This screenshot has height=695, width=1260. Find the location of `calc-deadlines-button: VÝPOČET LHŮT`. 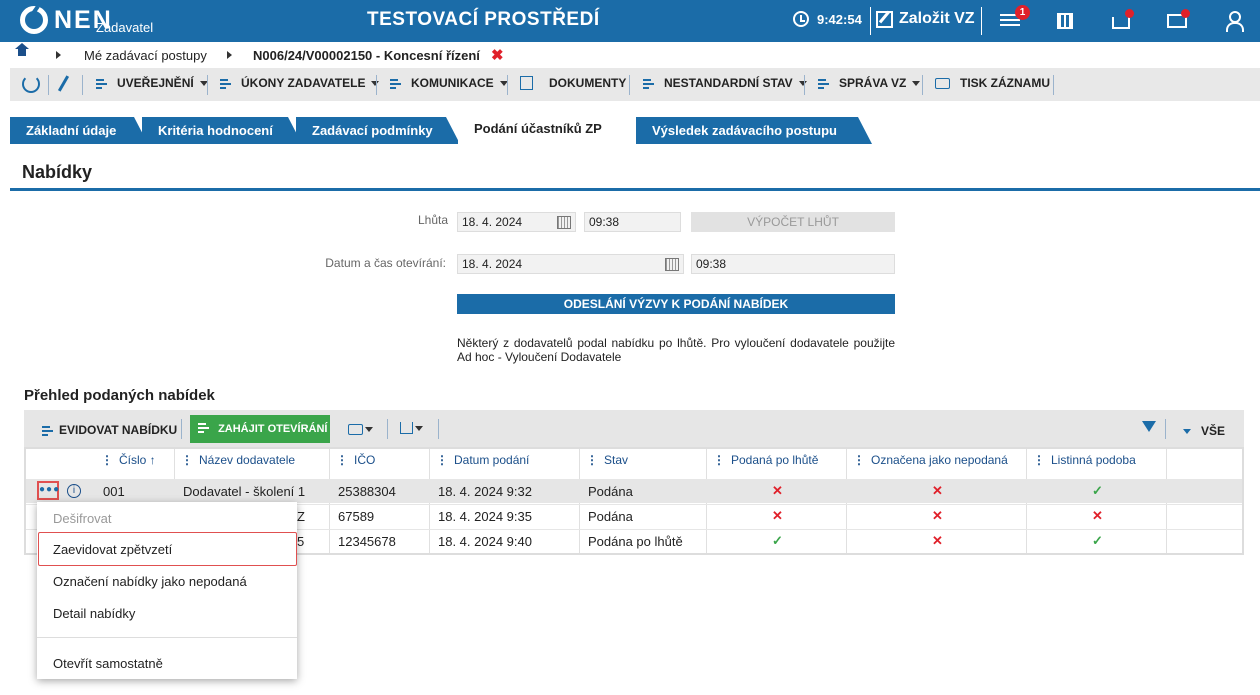

calc-deadlines-button: VÝPOČET LHŮT is located at coordinates (793, 222).